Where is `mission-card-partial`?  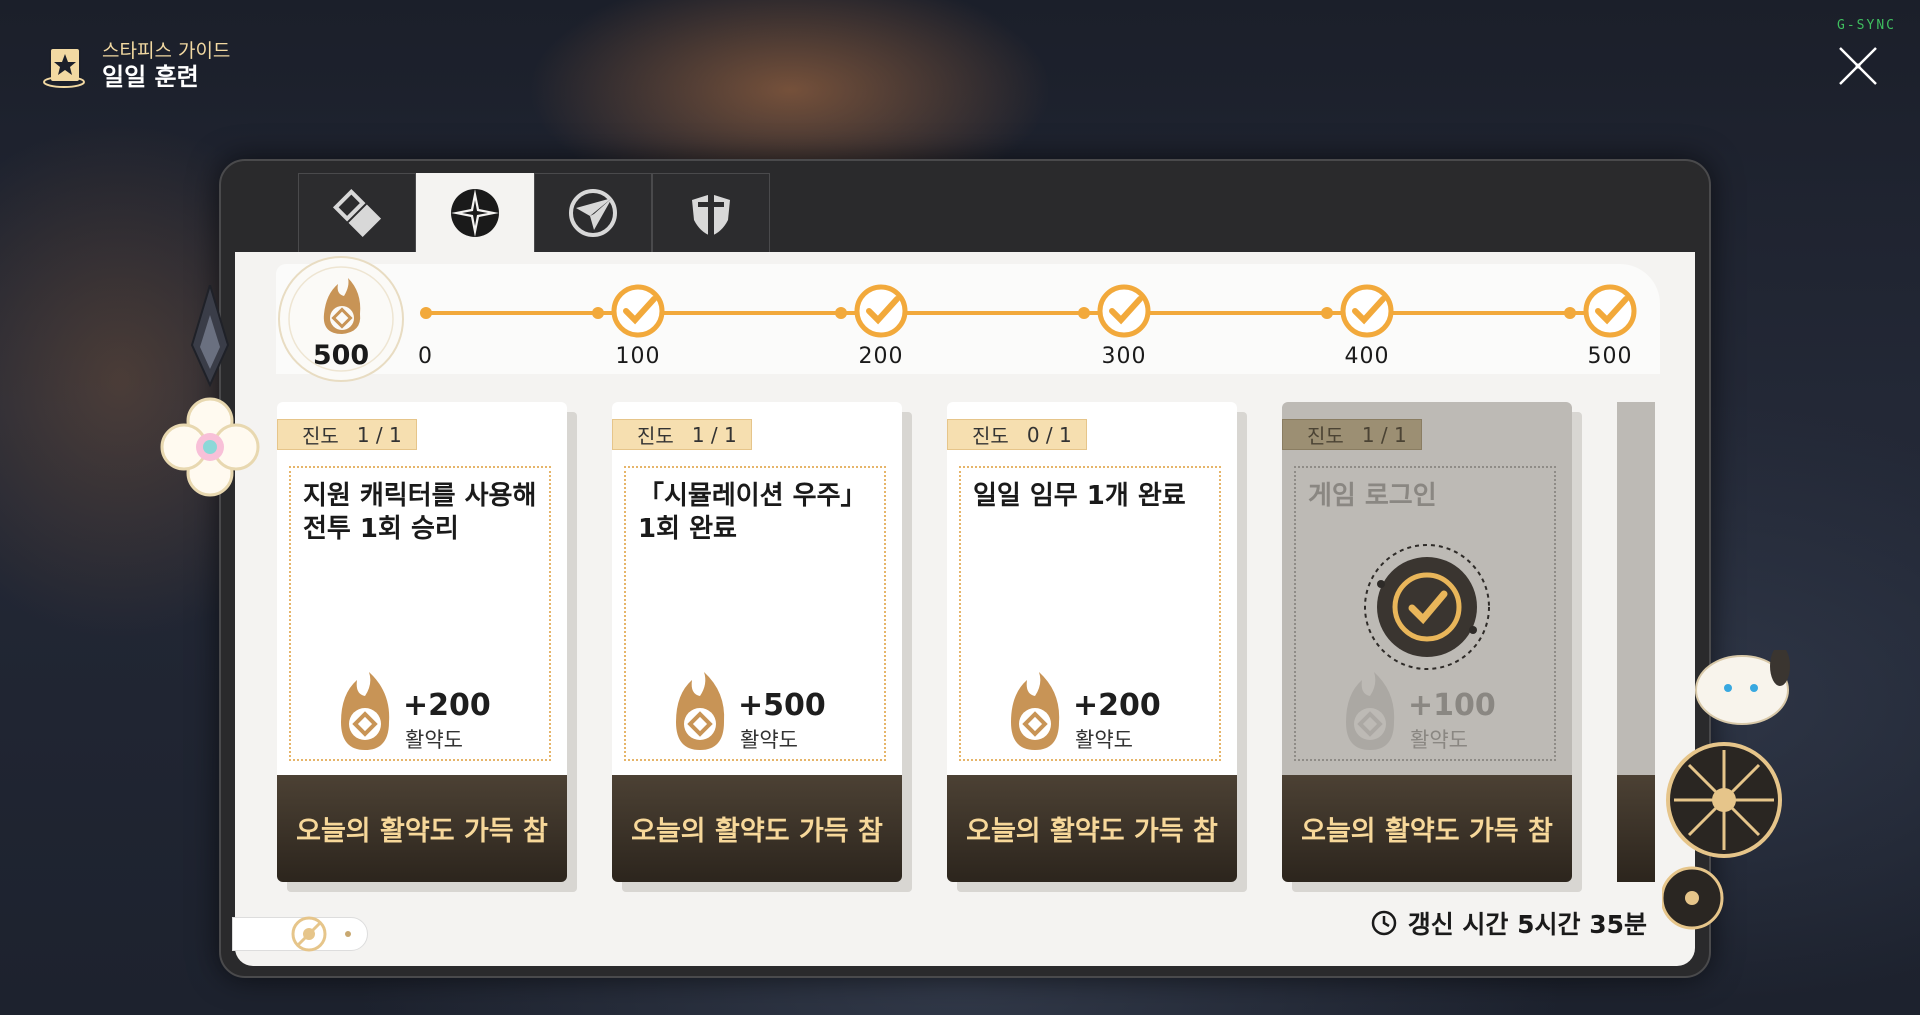
mission-card-partial is located at coordinates (1636, 642).